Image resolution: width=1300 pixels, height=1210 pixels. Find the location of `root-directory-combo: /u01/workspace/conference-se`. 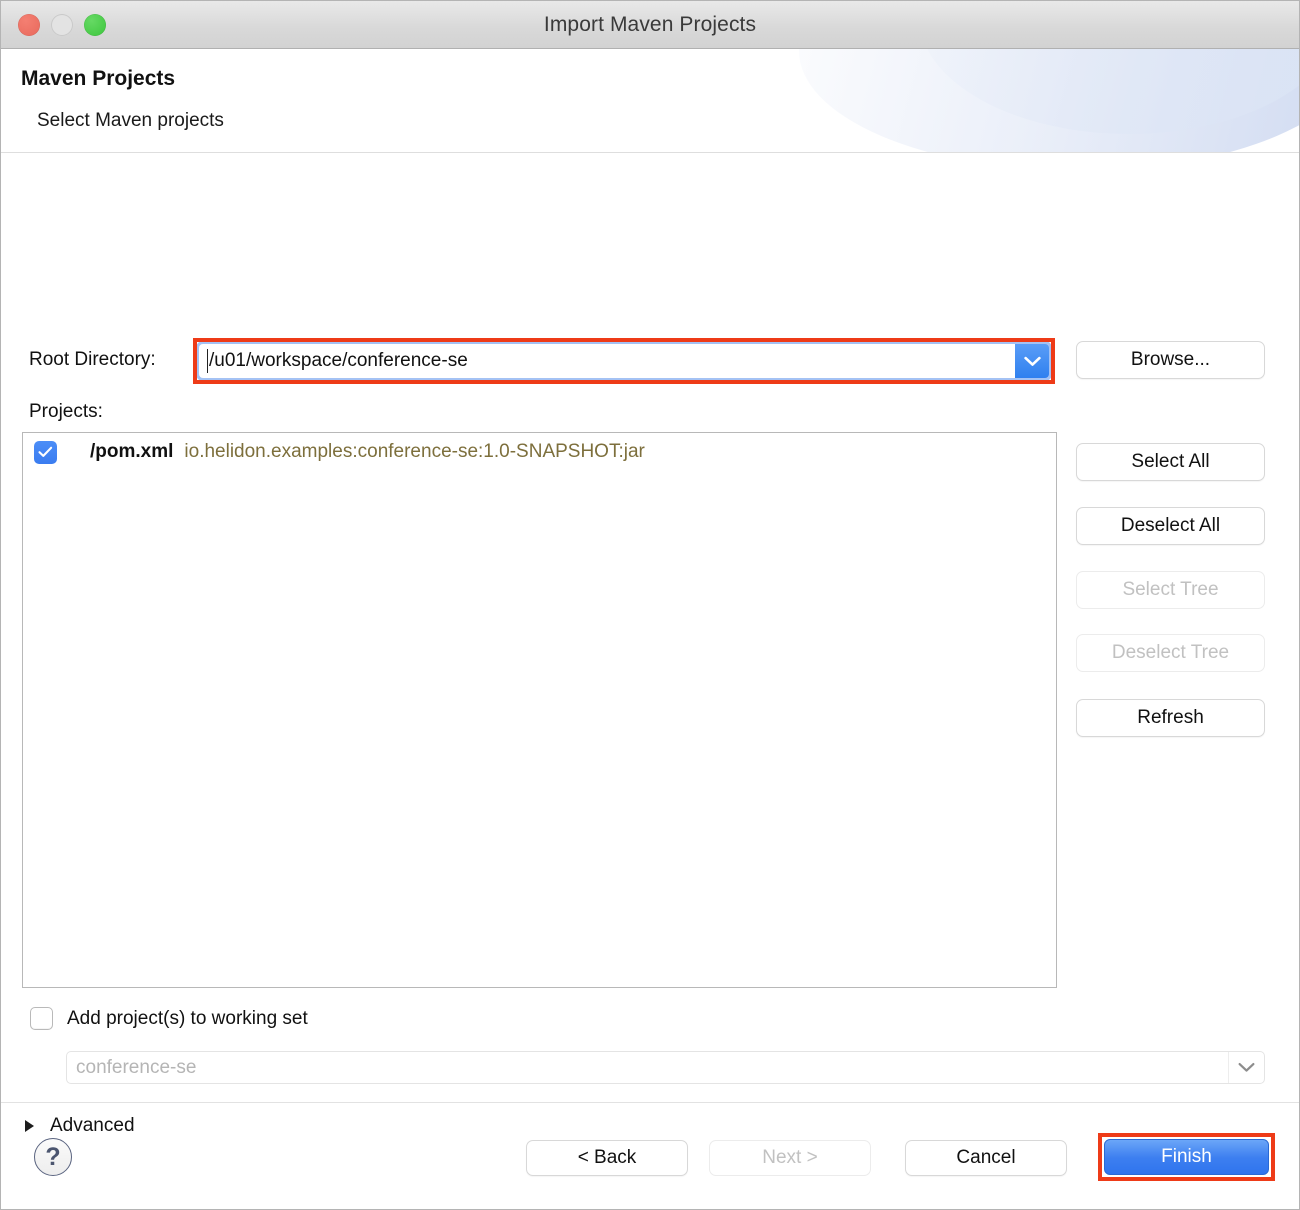

root-directory-combo: /u01/workspace/conference-se is located at coordinates (624, 361).